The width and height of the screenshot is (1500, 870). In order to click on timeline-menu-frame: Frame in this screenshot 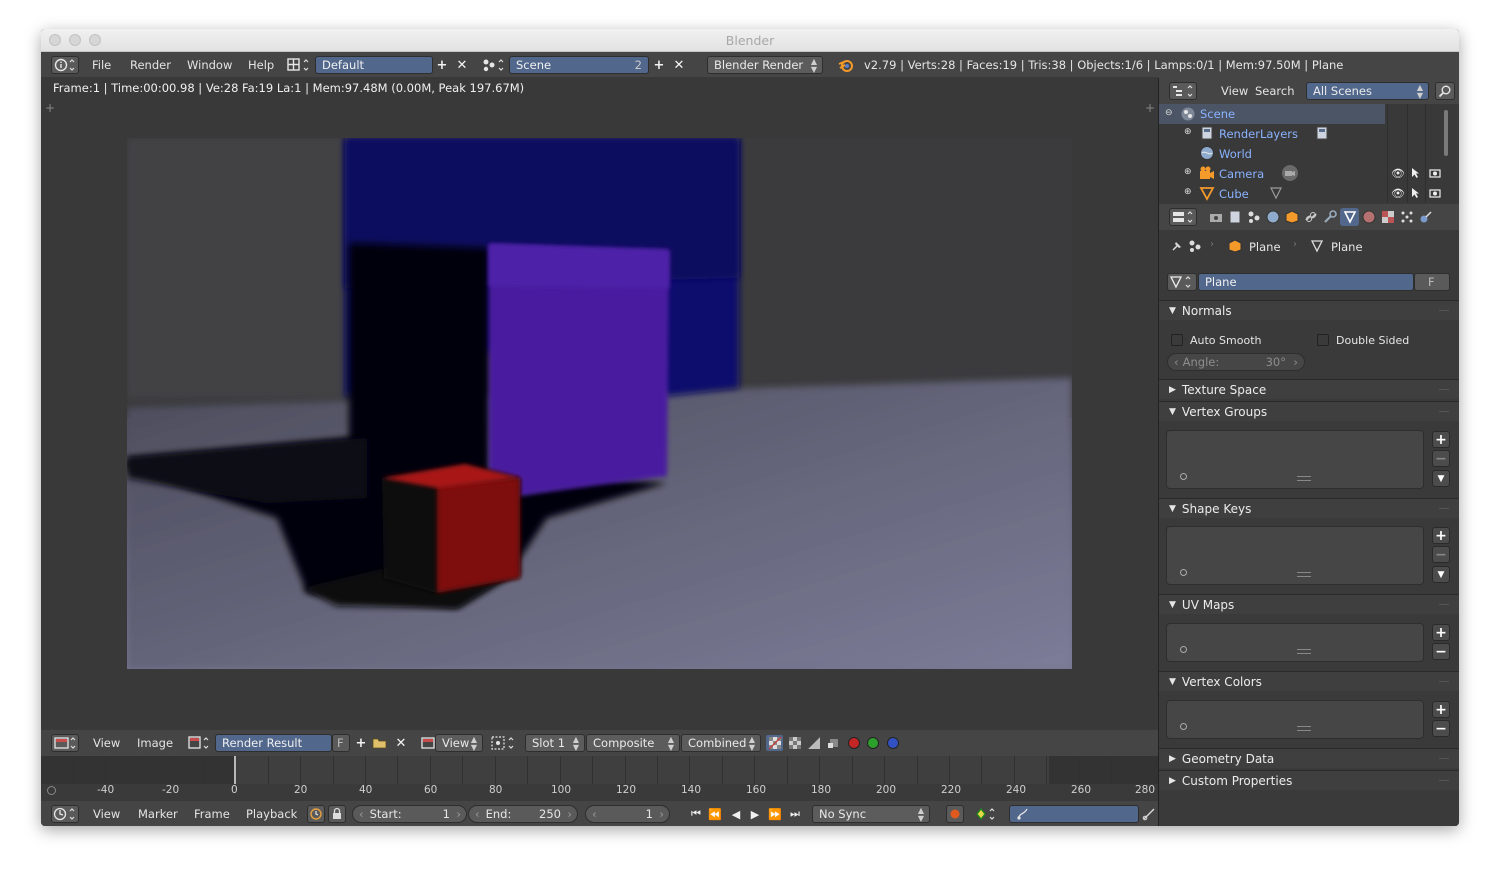, I will do `click(212, 813)`.